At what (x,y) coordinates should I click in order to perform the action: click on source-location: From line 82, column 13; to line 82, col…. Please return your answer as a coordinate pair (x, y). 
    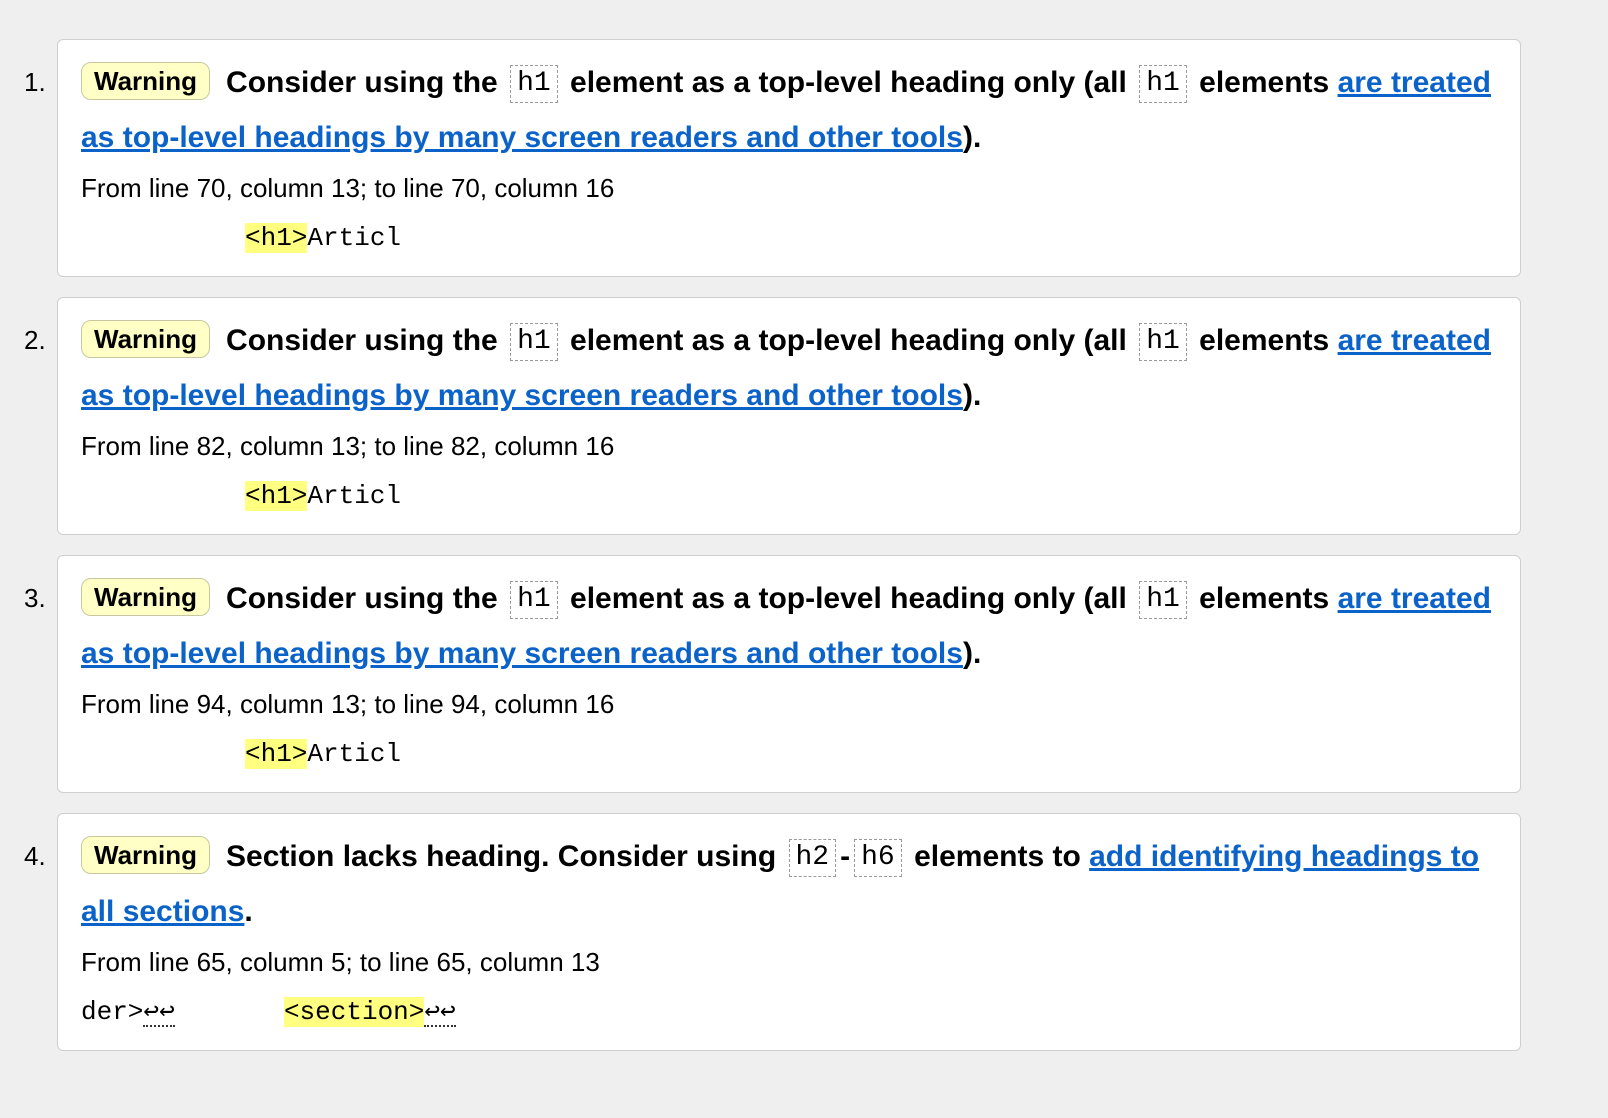
    Looking at the image, I should click on (348, 446).